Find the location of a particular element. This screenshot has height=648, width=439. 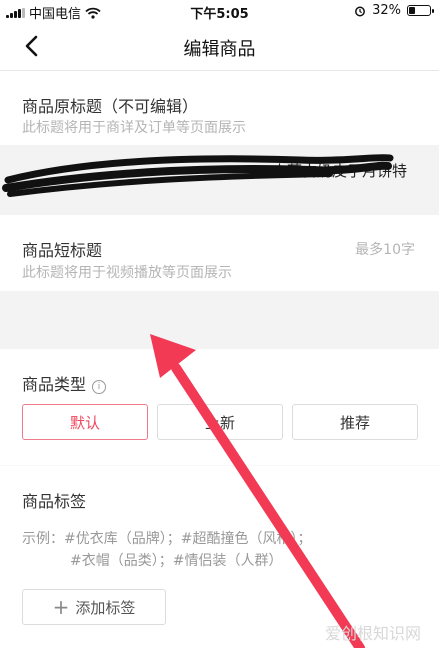

watermark: 爱创根知识网 is located at coordinates (372, 633).